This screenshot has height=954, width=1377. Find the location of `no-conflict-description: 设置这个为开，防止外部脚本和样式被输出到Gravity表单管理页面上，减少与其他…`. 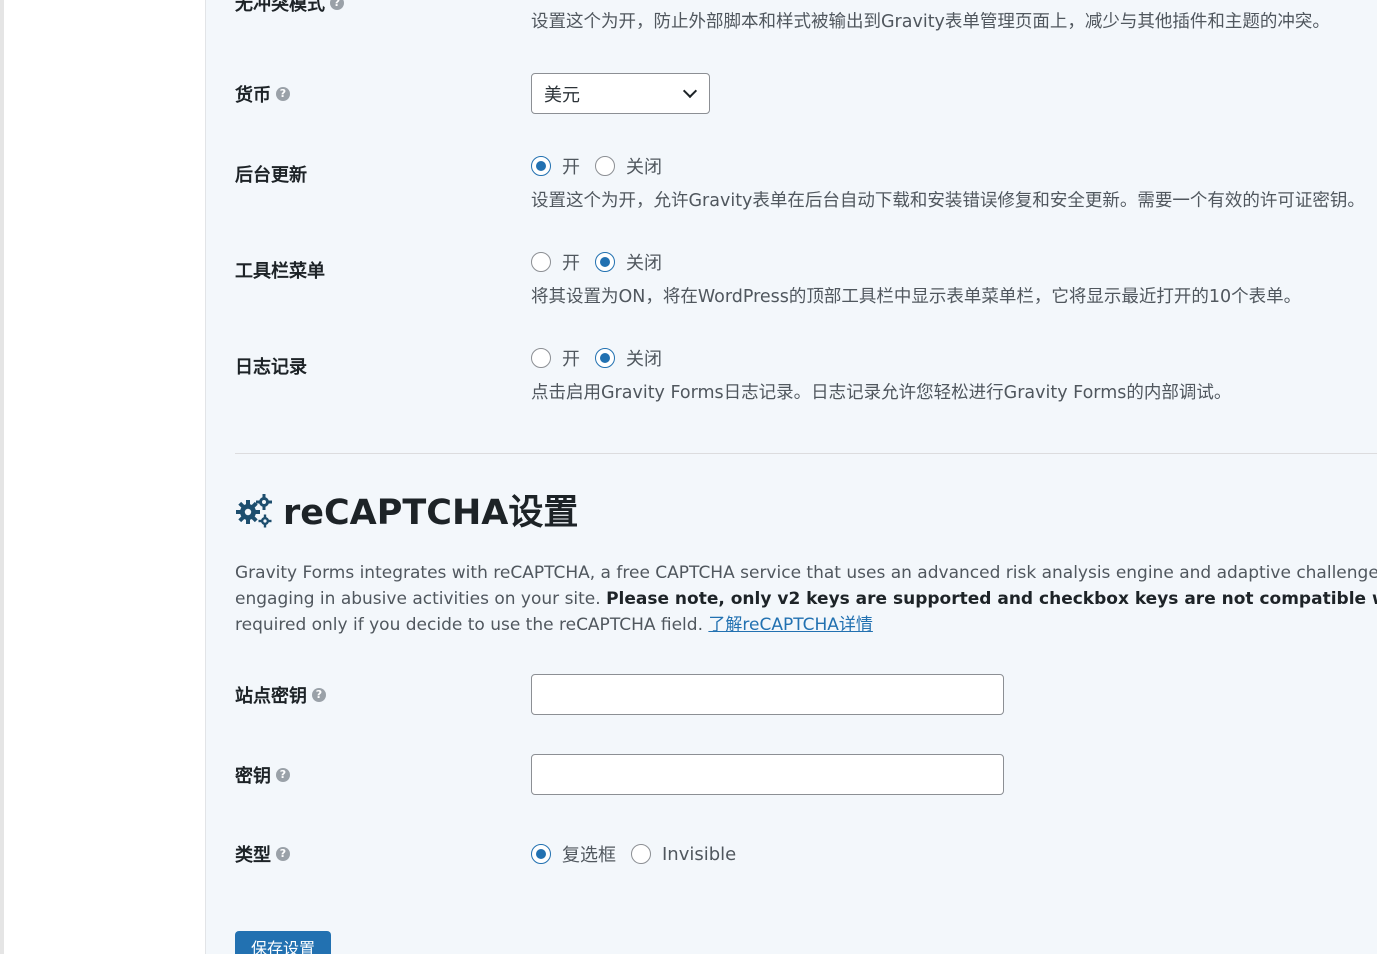

no-conflict-description: 设置这个为开，防止外部脚本和样式被输出到Gravity表单管理页面上，减少与其他… is located at coordinates (930, 22).